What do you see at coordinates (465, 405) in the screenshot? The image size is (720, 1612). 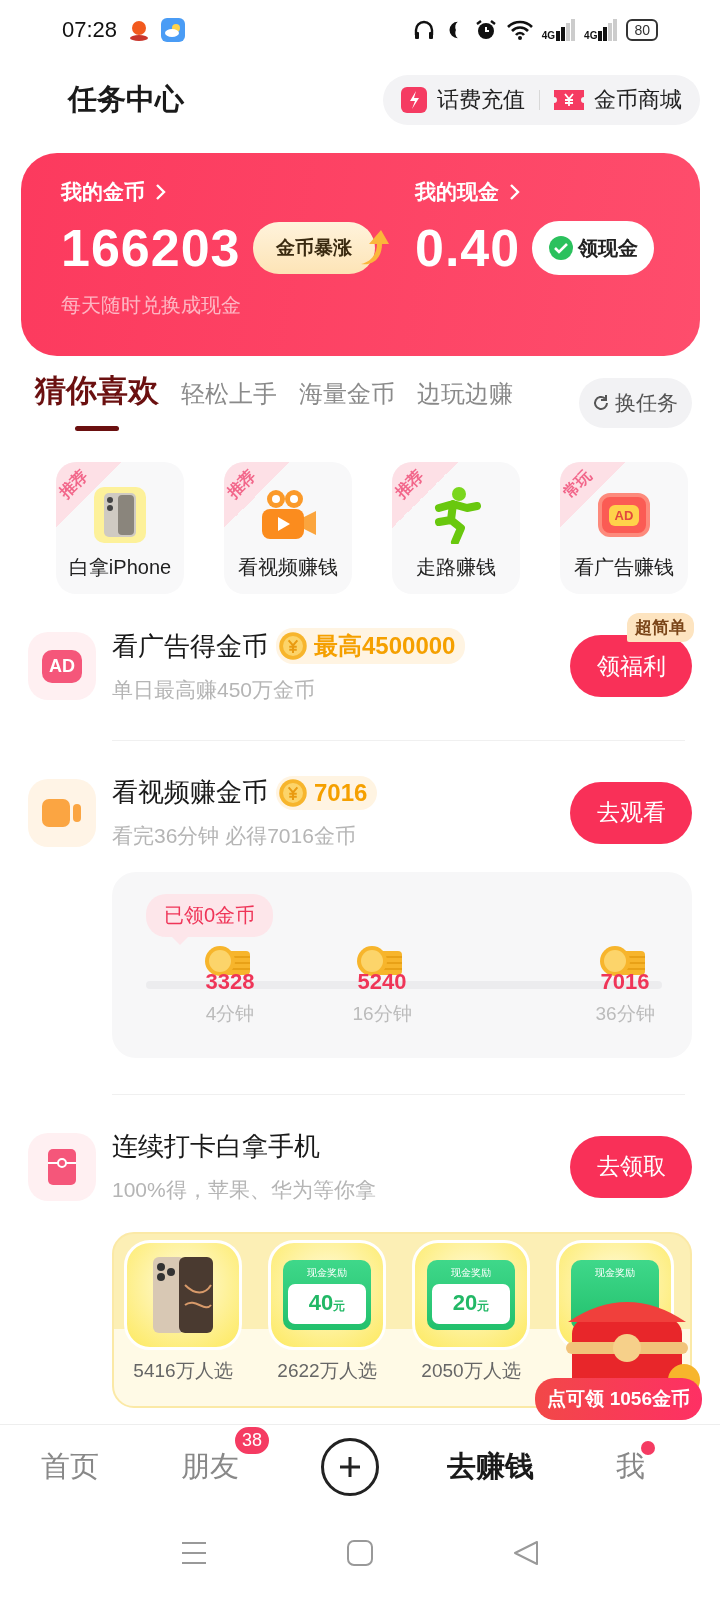 I see `category-tab: 边玩边赚` at bounding box center [465, 405].